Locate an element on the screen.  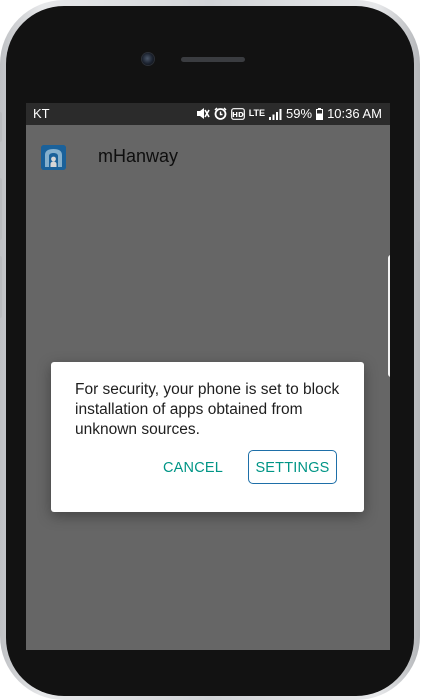
status-bar: KT HD LTE 59% 10:36 AM is located at coordinates (208, 114).